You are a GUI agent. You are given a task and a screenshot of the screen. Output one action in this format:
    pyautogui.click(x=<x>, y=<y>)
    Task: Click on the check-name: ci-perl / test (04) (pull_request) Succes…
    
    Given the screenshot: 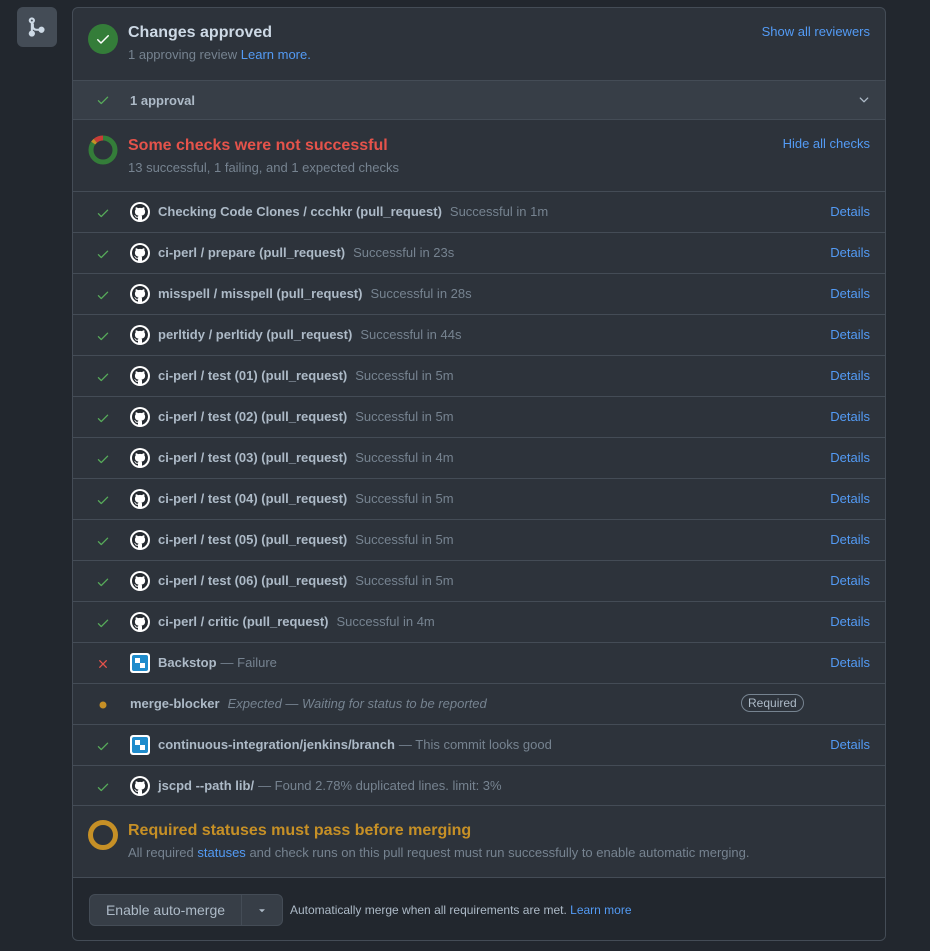 What is the action you would take?
    pyautogui.click(x=306, y=498)
    